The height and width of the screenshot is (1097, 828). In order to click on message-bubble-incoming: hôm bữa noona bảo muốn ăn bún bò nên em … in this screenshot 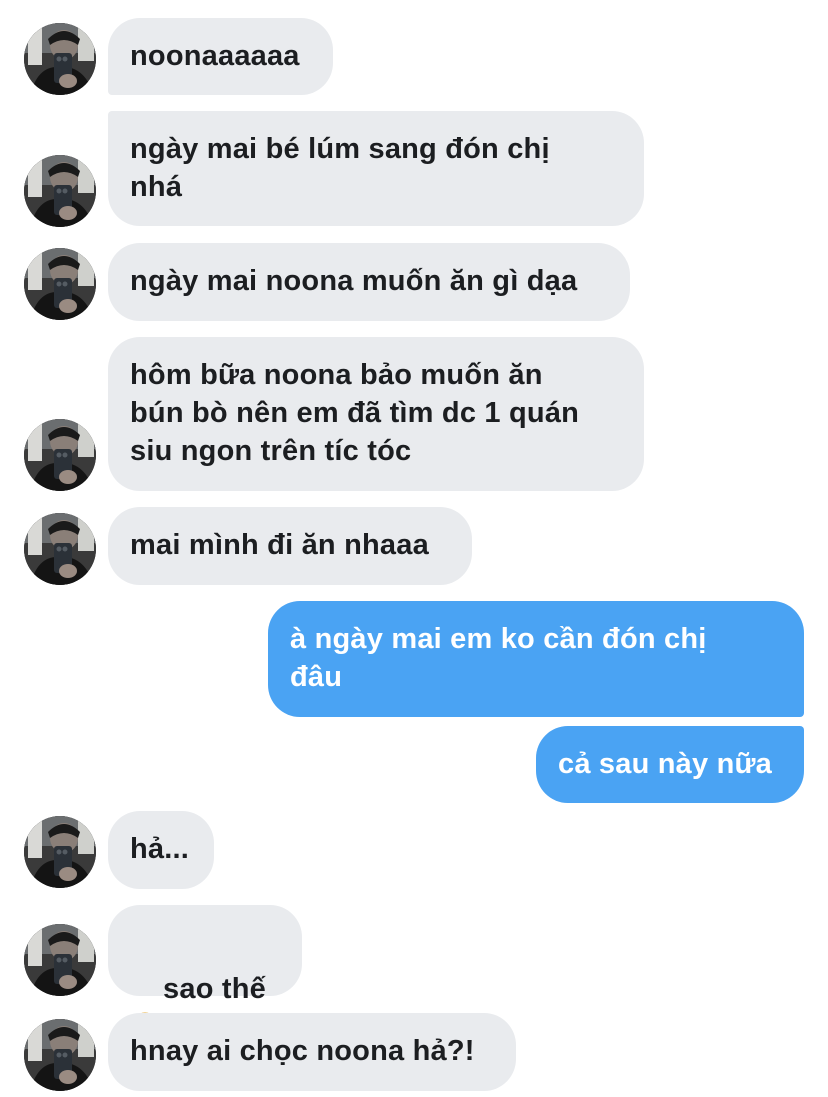, I will do `click(376, 414)`.